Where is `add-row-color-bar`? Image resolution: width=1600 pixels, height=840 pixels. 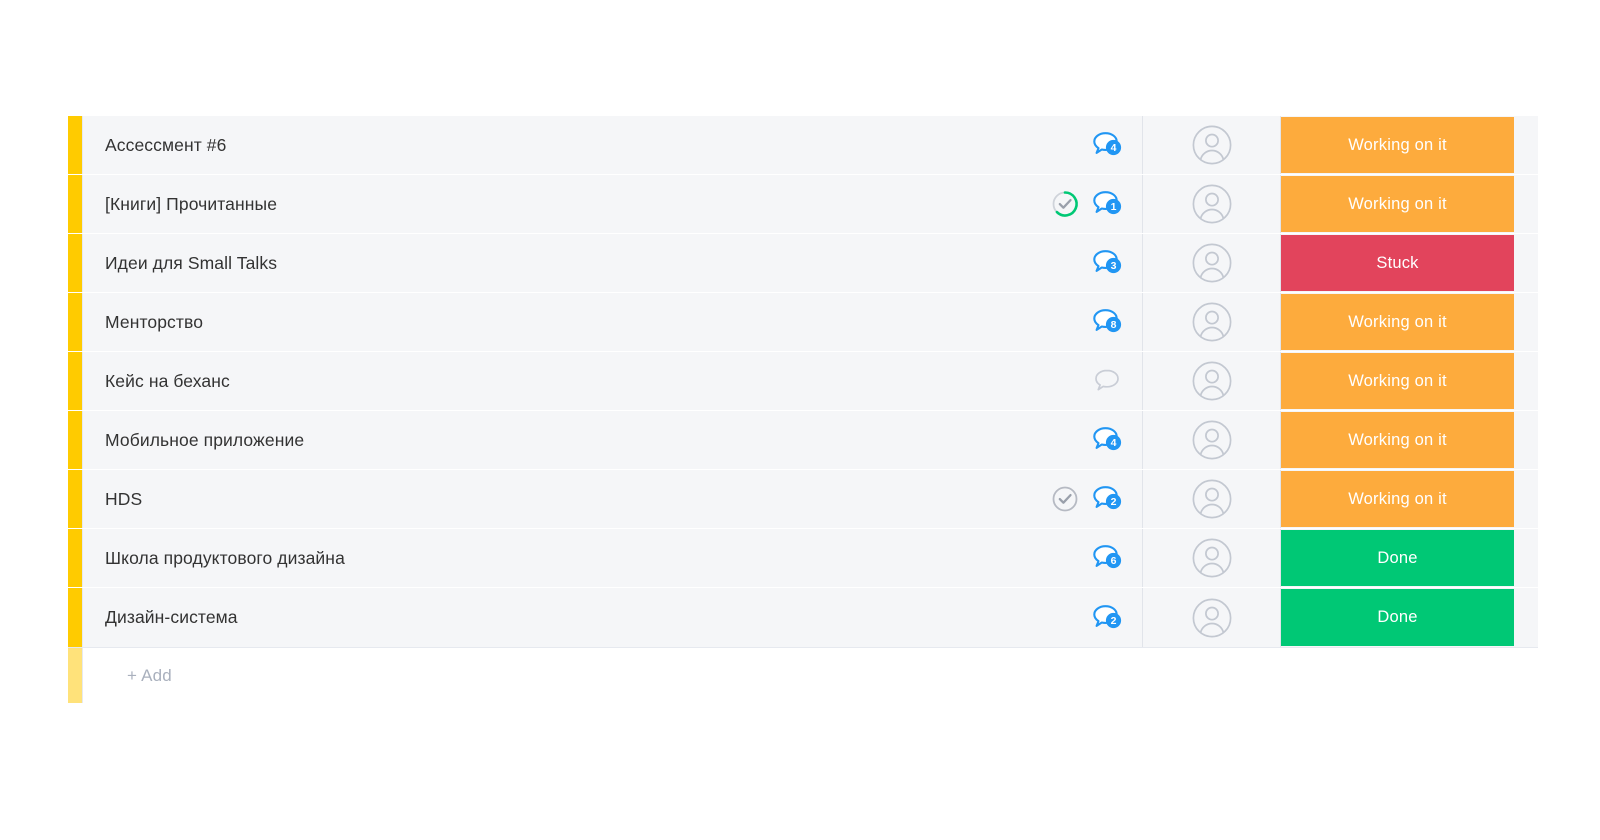 add-row-color-bar is located at coordinates (75, 675).